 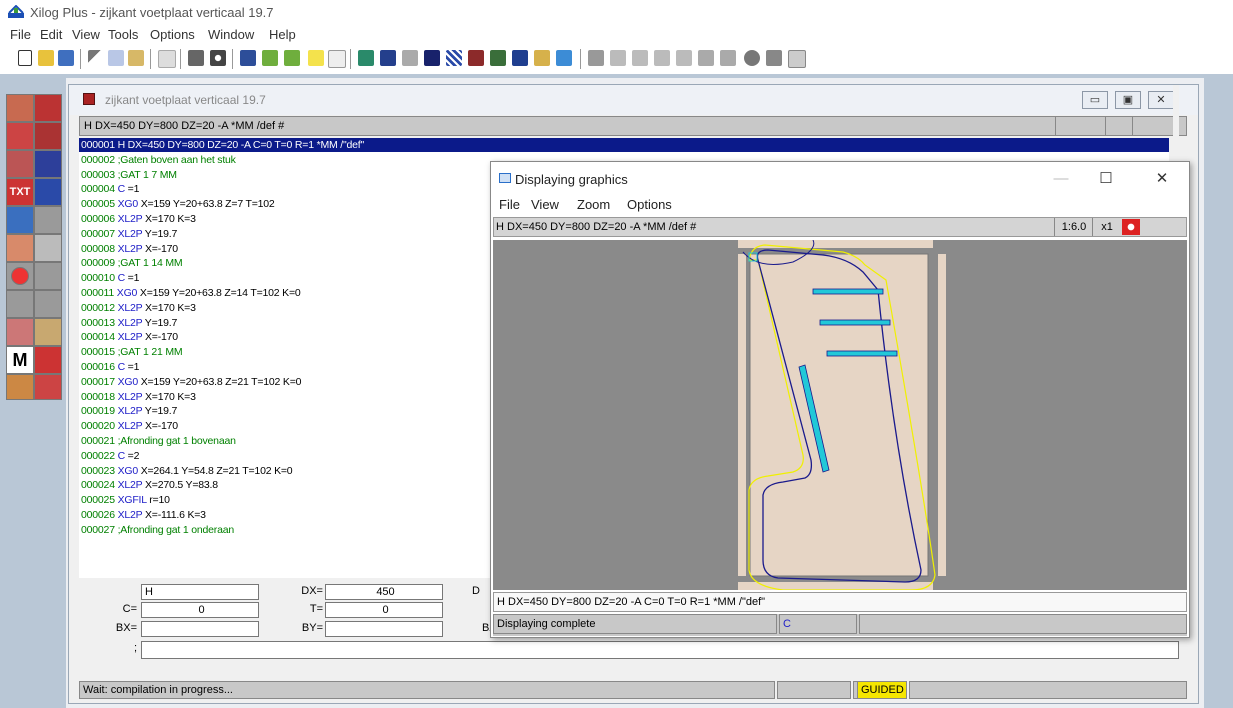 What do you see at coordinates (337, 59) in the screenshot?
I see `context-help-icon` at bounding box center [337, 59].